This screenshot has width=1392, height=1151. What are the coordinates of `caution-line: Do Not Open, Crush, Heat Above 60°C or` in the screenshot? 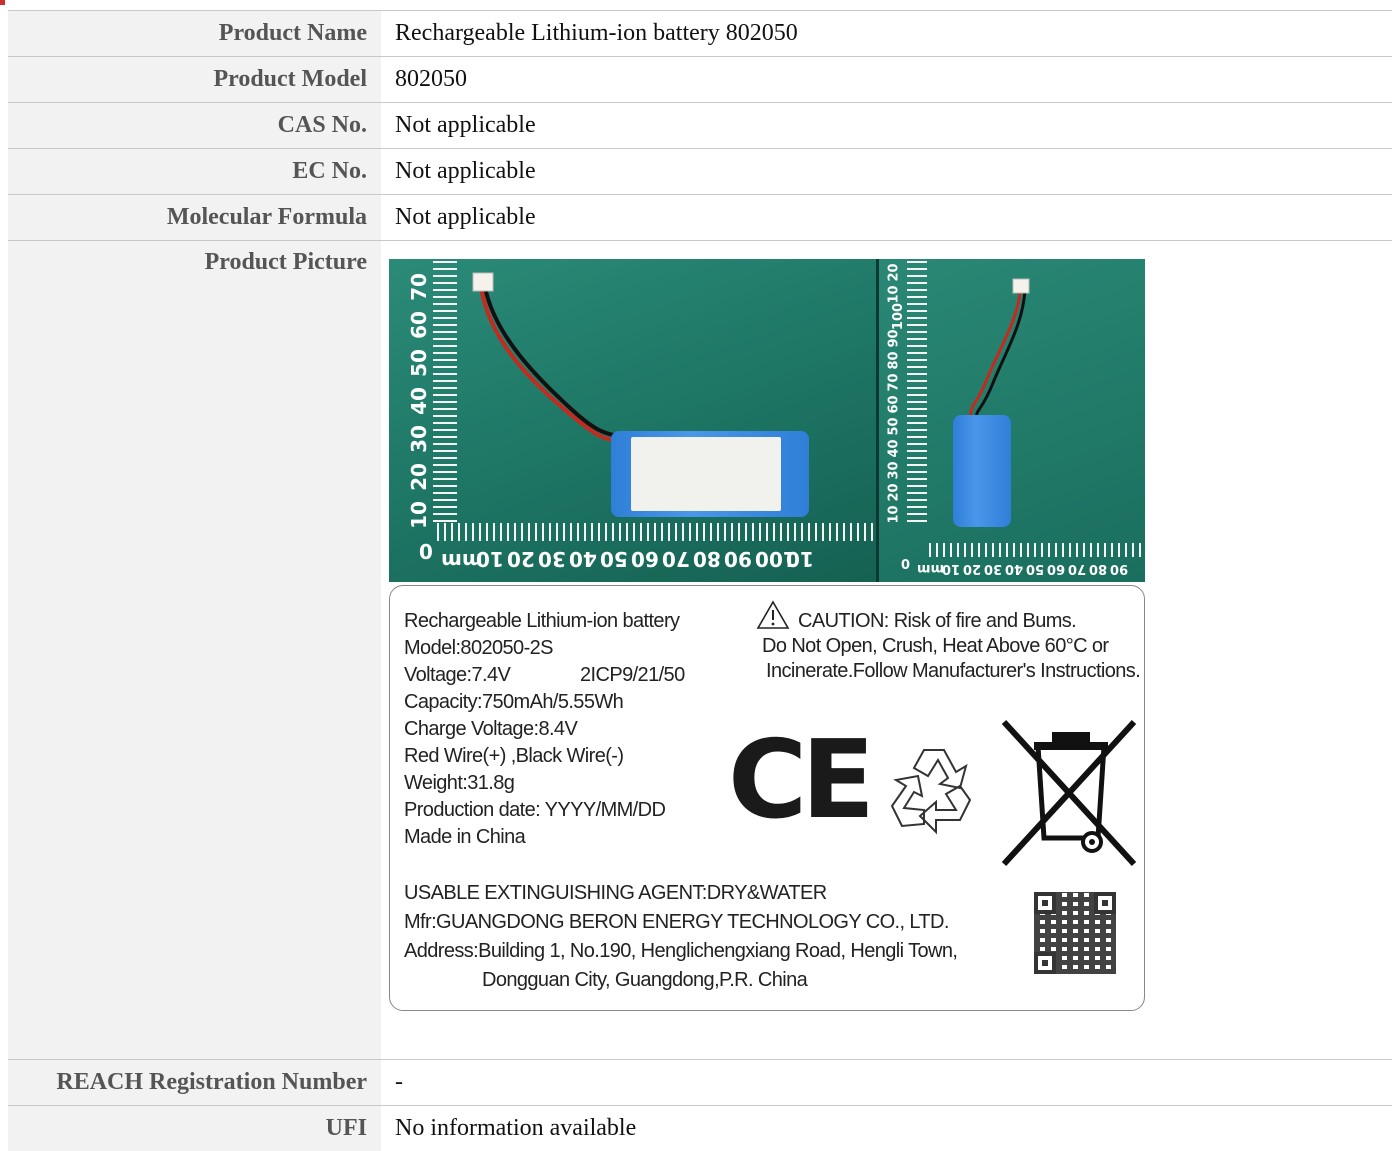 It's located at (935, 646).